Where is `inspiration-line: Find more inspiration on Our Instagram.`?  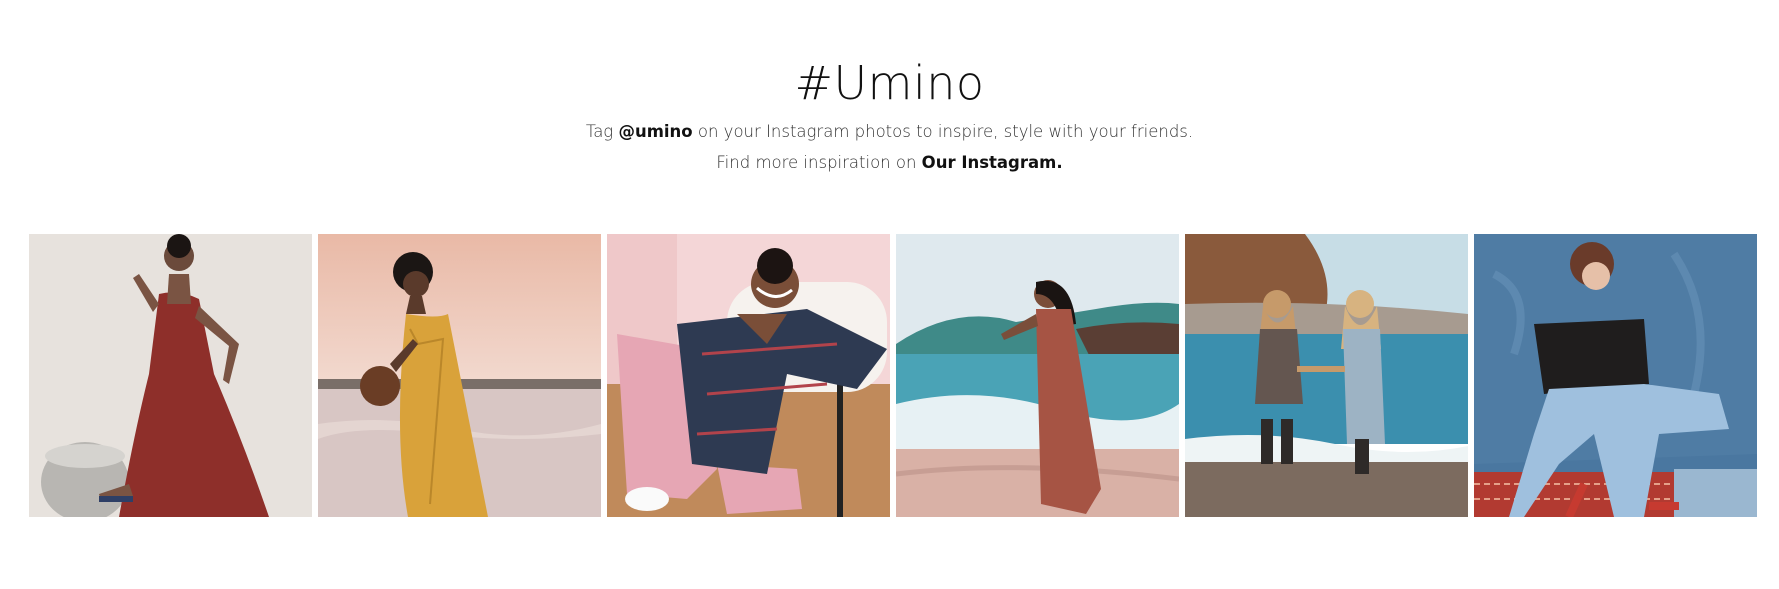
inspiration-line: Find more inspiration on Our Instagram. is located at coordinates (889, 162).